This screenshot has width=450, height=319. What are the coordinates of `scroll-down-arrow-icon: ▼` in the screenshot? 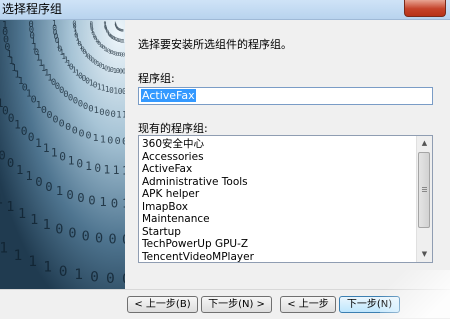 It's located at (424, 254).